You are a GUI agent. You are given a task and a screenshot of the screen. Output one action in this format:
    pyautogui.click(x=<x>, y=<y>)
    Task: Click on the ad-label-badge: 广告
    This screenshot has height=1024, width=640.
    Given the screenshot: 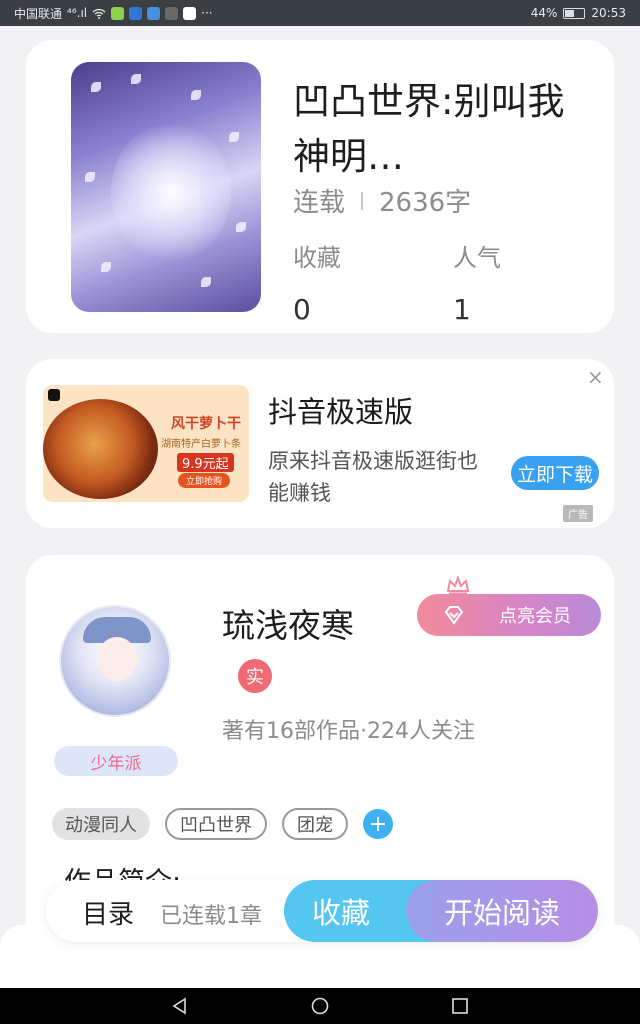 What is the action you would take?
    pyautogui.click(x=578, y=513)
    